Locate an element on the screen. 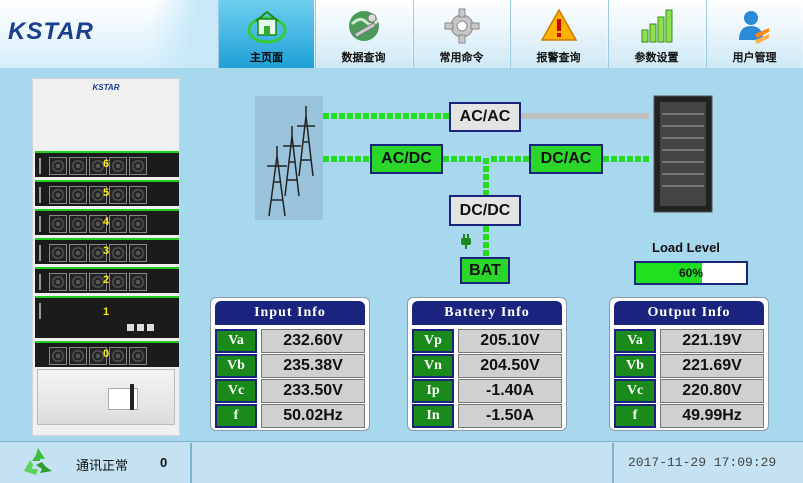  nav-common-commands-label: 常用命令 is located at coordinates (461, 58).